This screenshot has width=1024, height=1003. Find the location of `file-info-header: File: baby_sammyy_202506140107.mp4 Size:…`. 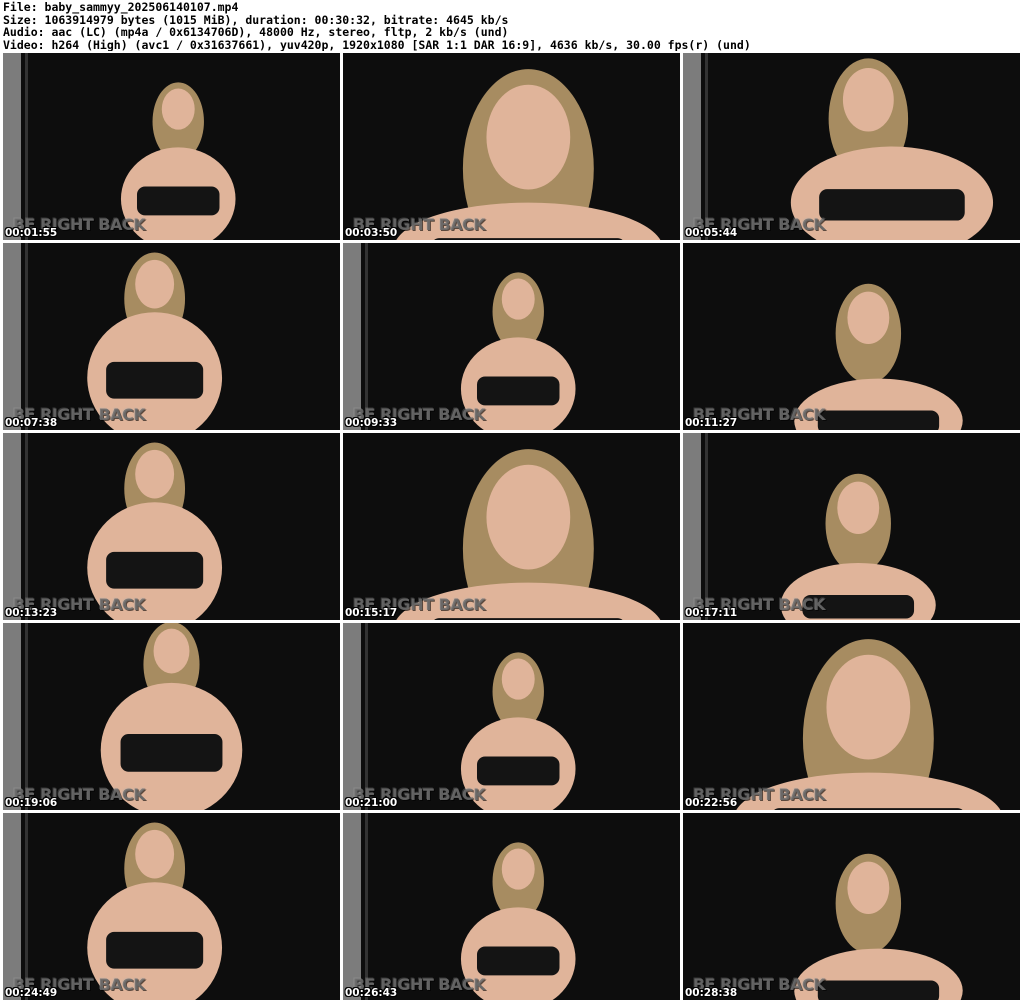

file-info-header: File: baby_sammyy_202506140107.mp4 Size:… is located at coordinates (512, 26).